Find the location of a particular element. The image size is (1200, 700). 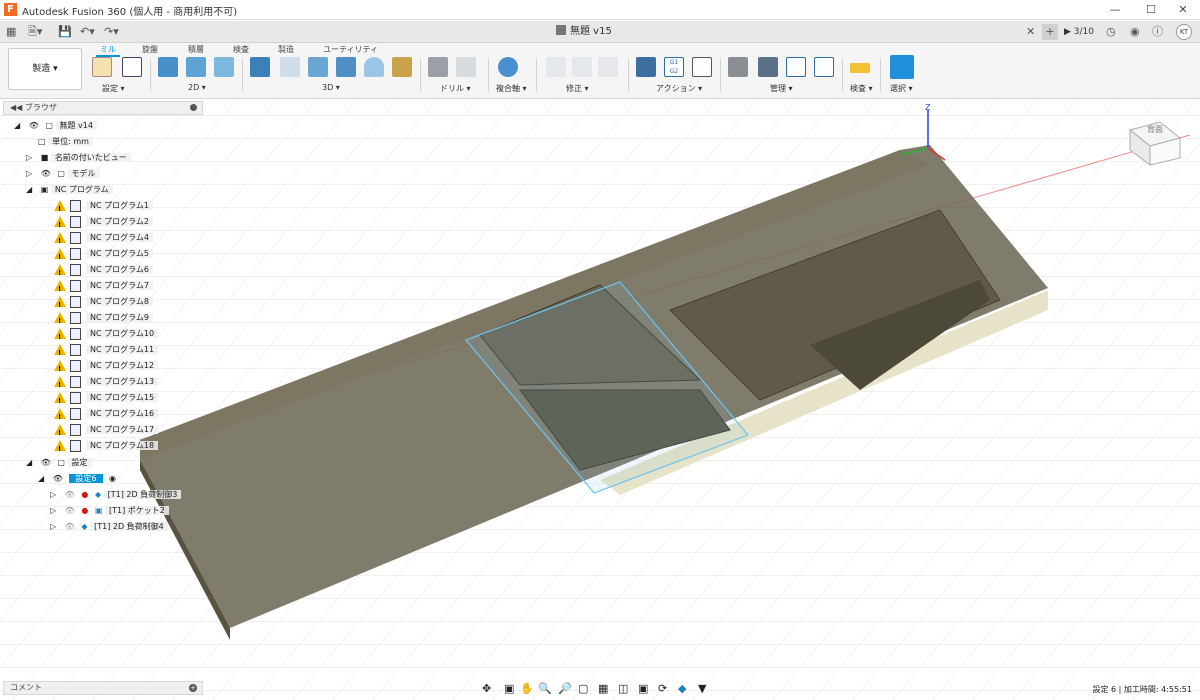

save-icon: 💾 is located at coordinates (65, 32).